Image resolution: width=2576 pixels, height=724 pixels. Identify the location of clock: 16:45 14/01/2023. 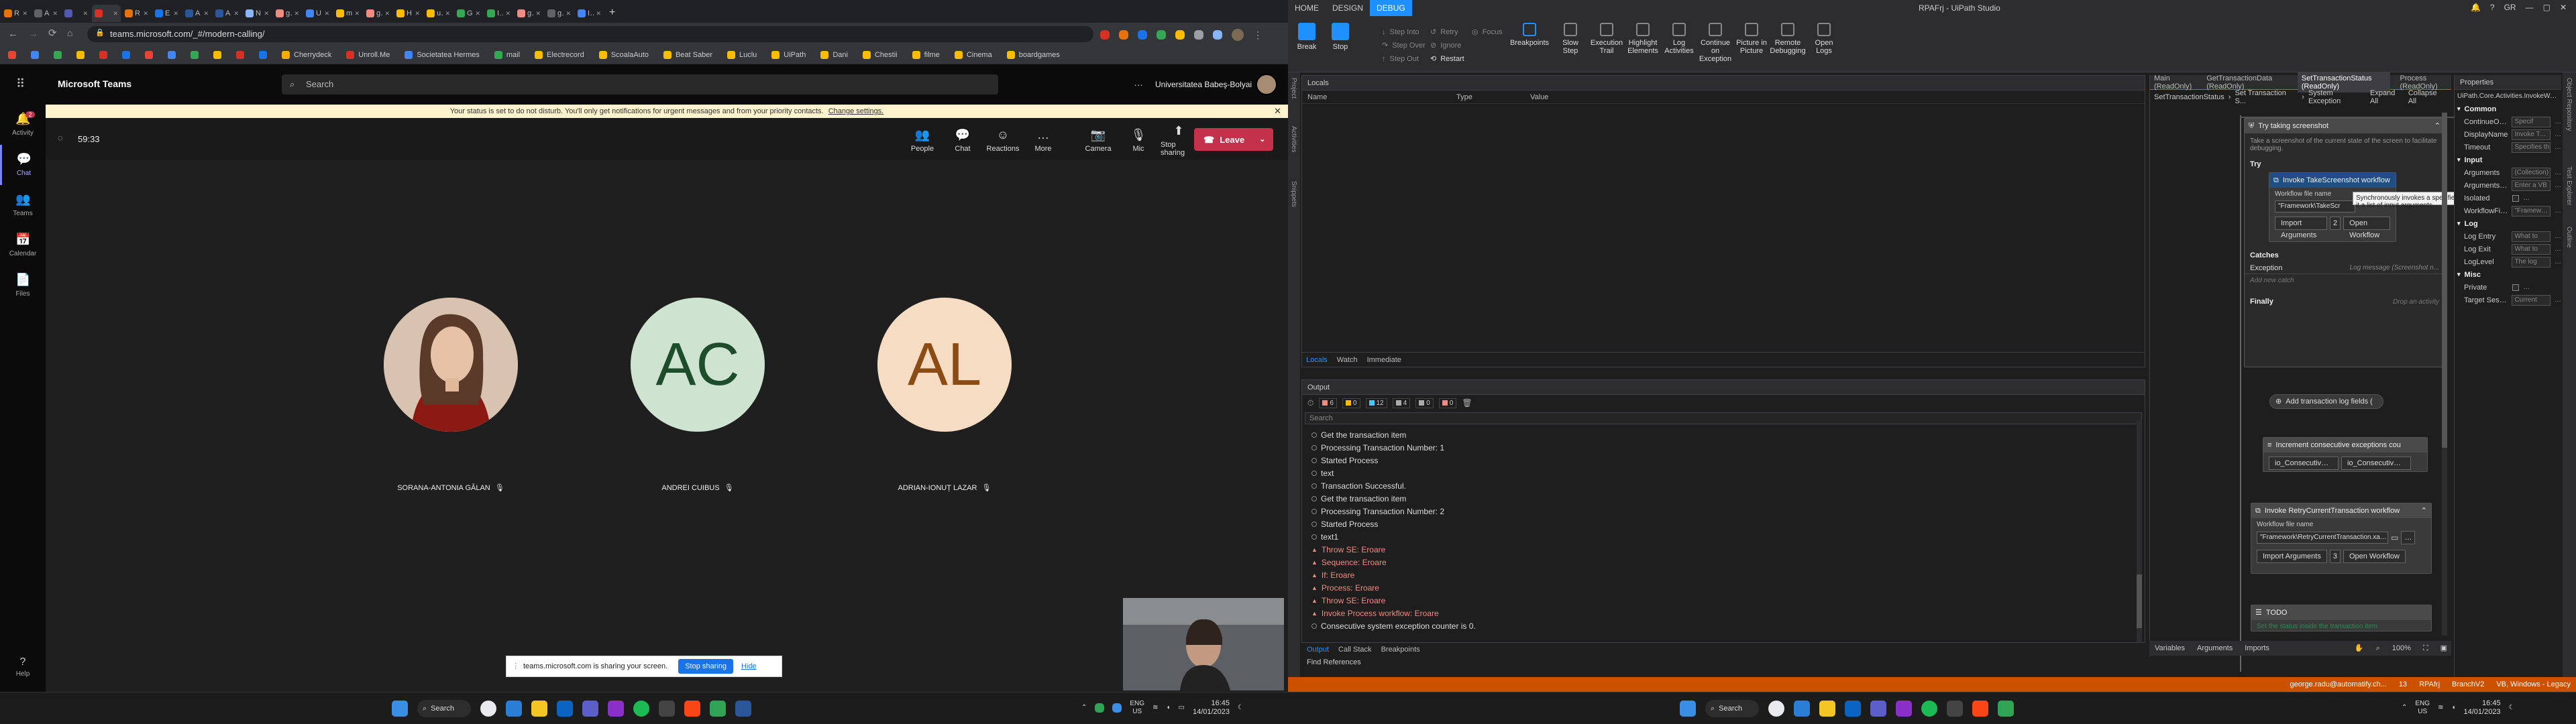
(2482, 708).